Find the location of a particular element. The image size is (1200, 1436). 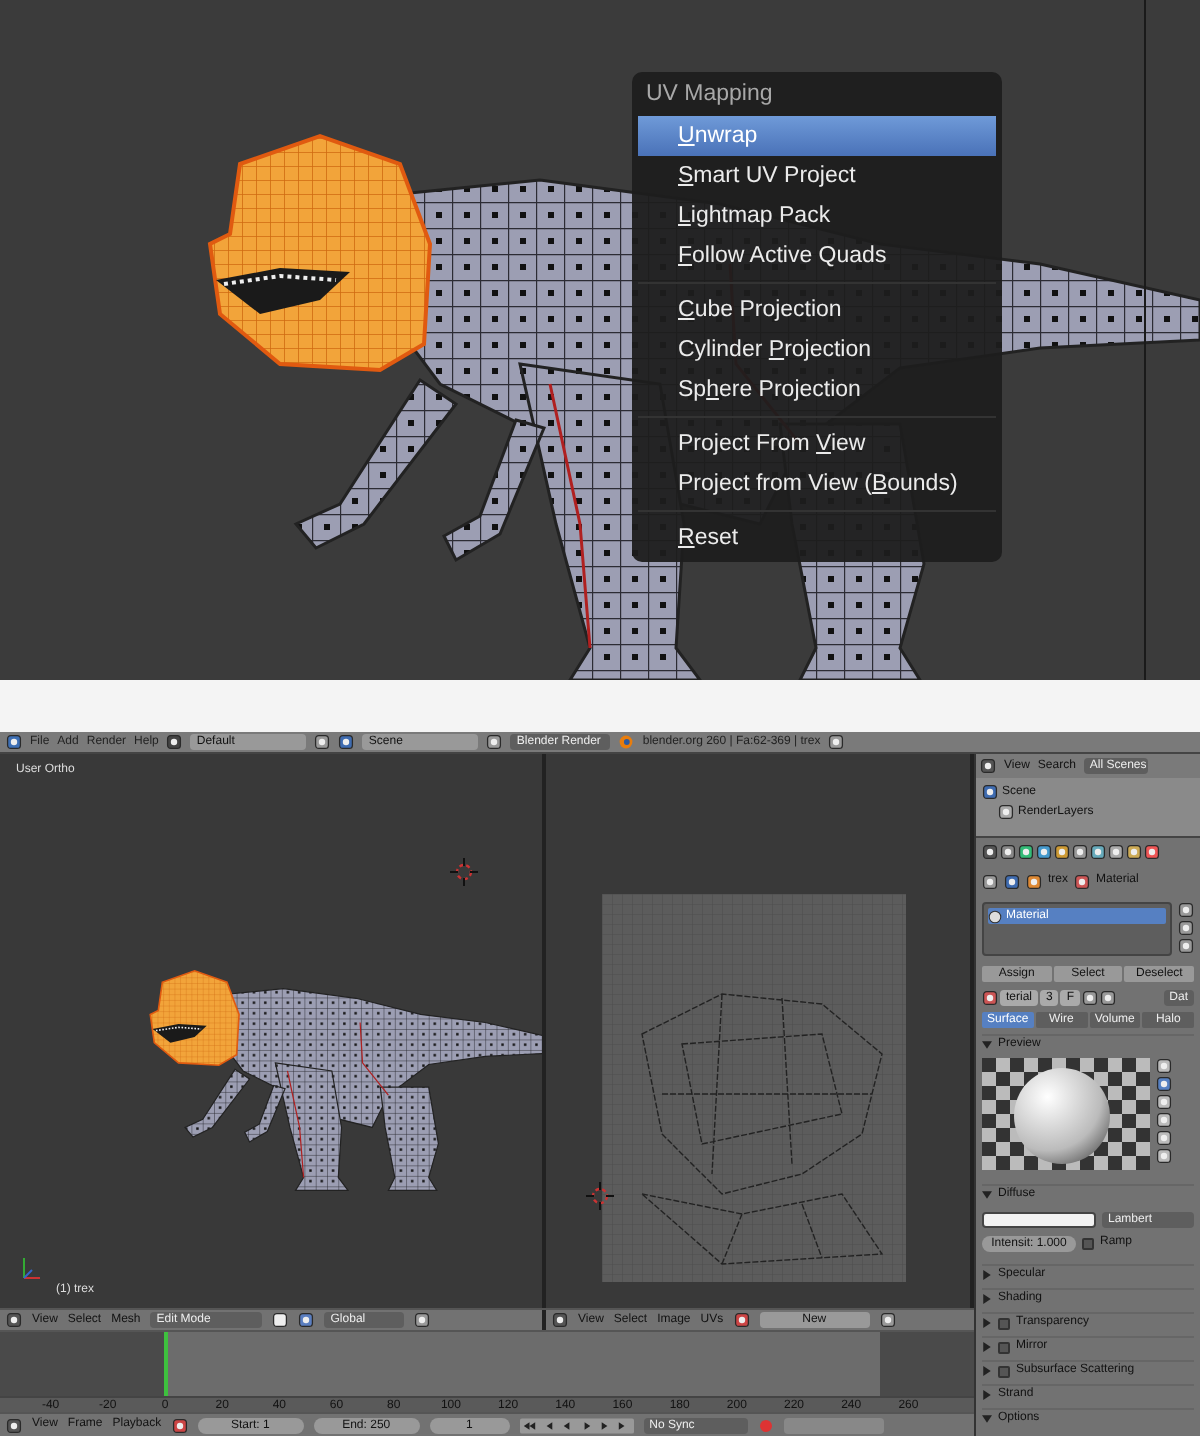

2d-cursor-icon is located at coordinates (600, 1196).